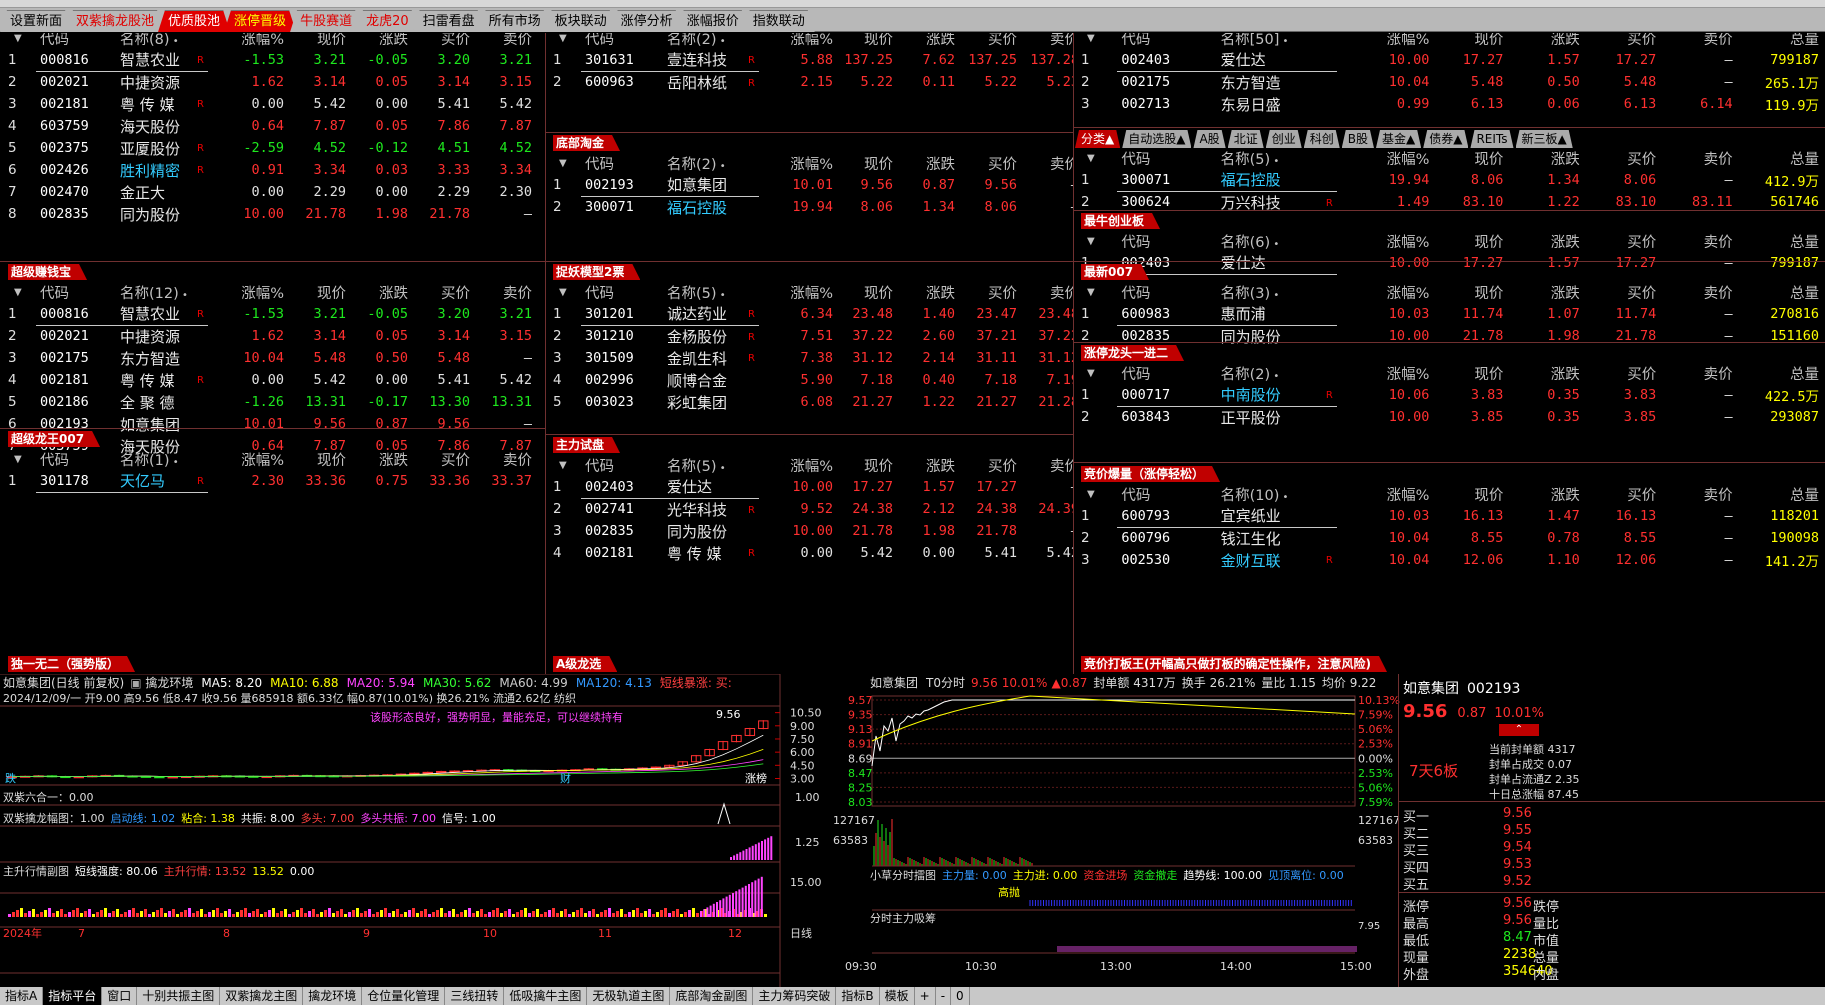  Describe the element at coordinates (475, 996) in the screenshot. I see `status-tab-7: 三线扭转` at that location.